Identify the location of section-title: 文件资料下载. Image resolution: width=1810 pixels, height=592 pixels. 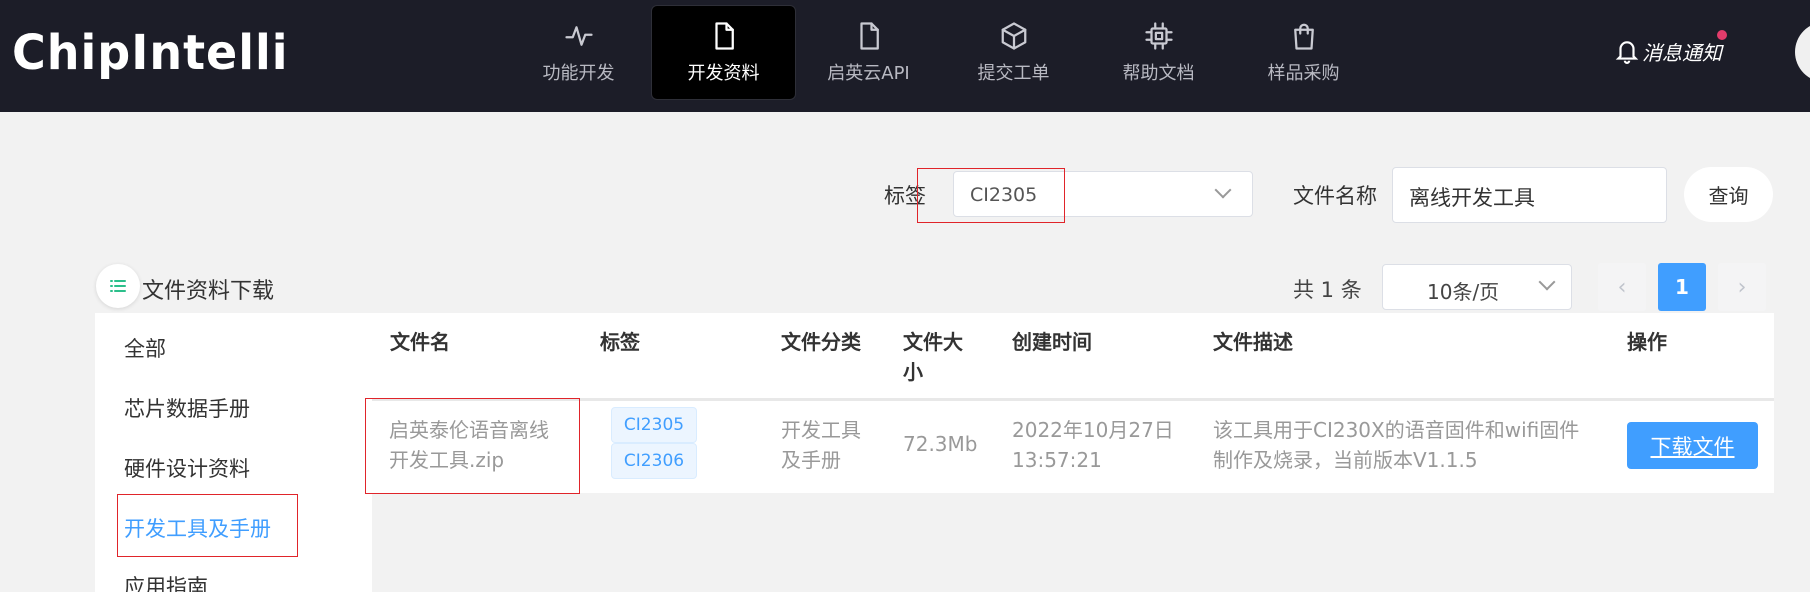
(208, 291).